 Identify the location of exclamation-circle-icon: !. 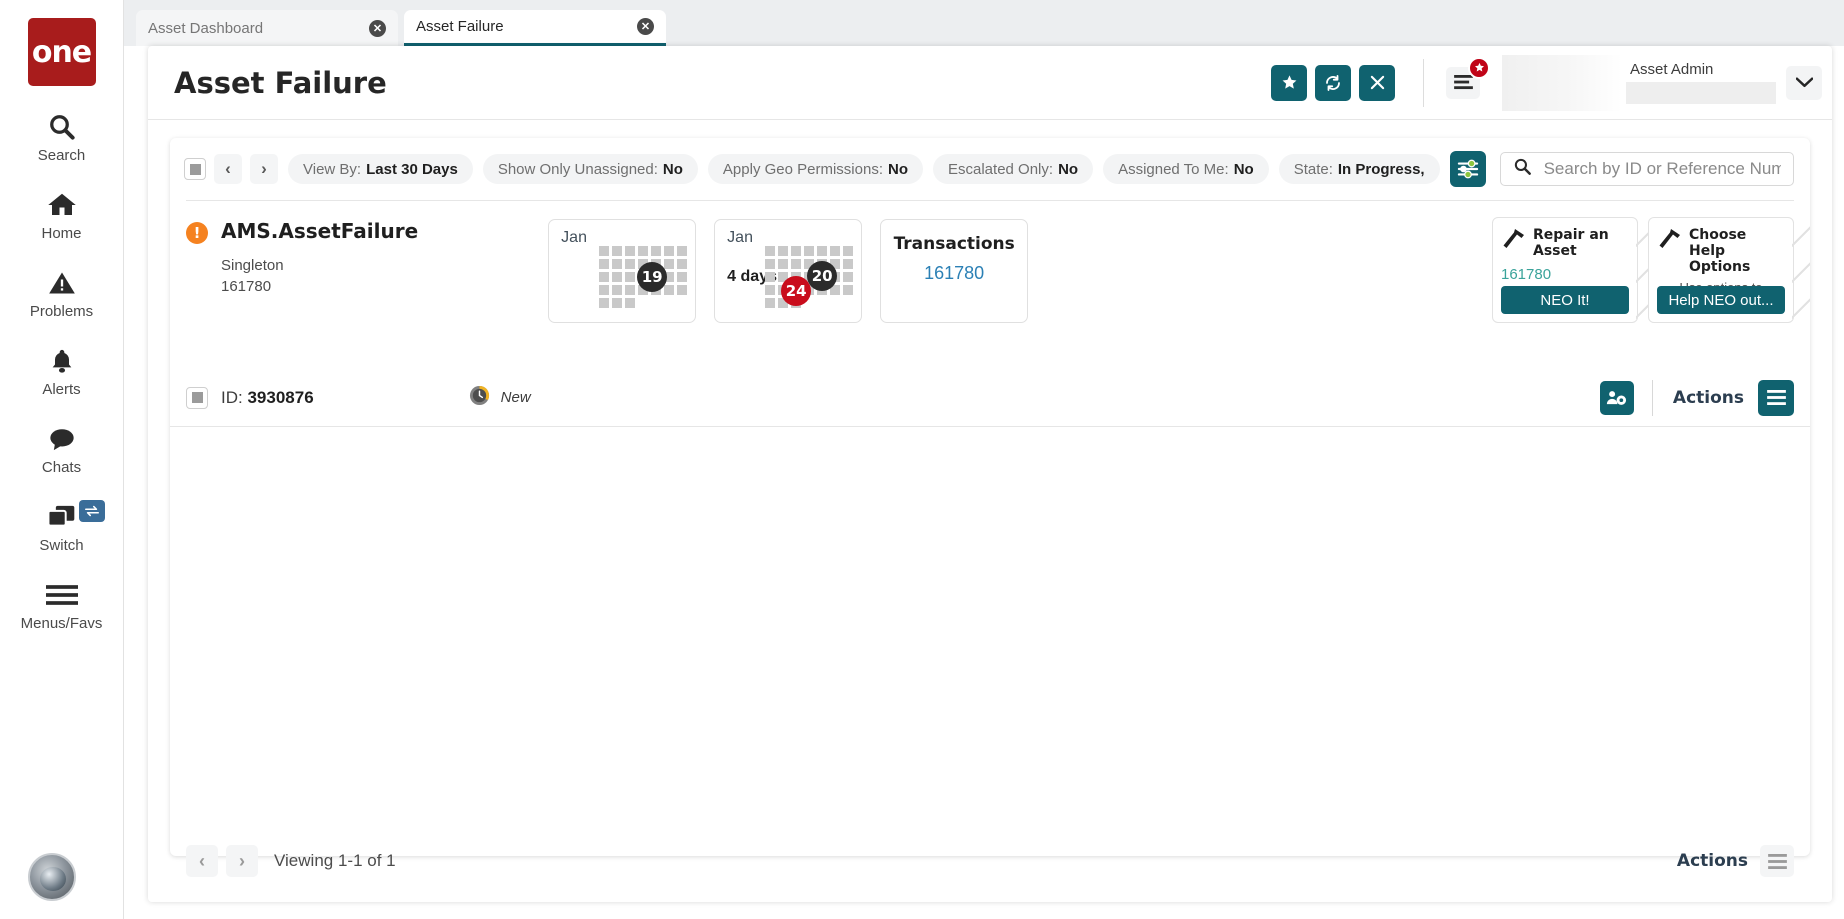
(197, 233).